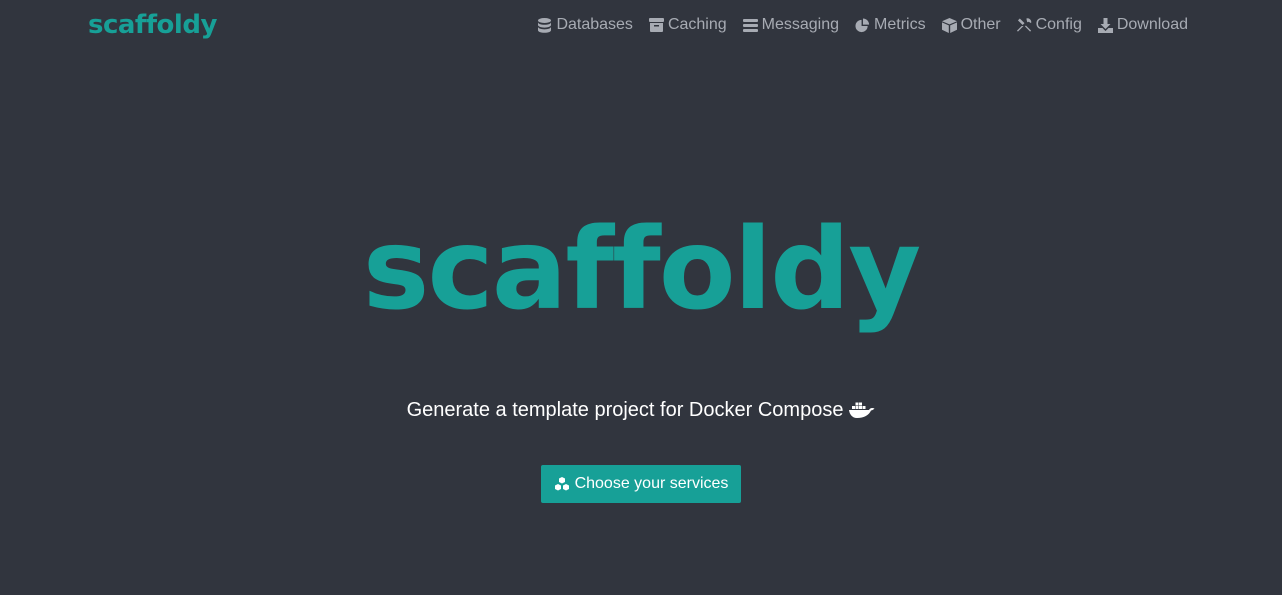 This screenshot has width=1282, height=595. Describe the element at coordinates (1024, 25) in the screenshot. I see `tools-icon` at that location.